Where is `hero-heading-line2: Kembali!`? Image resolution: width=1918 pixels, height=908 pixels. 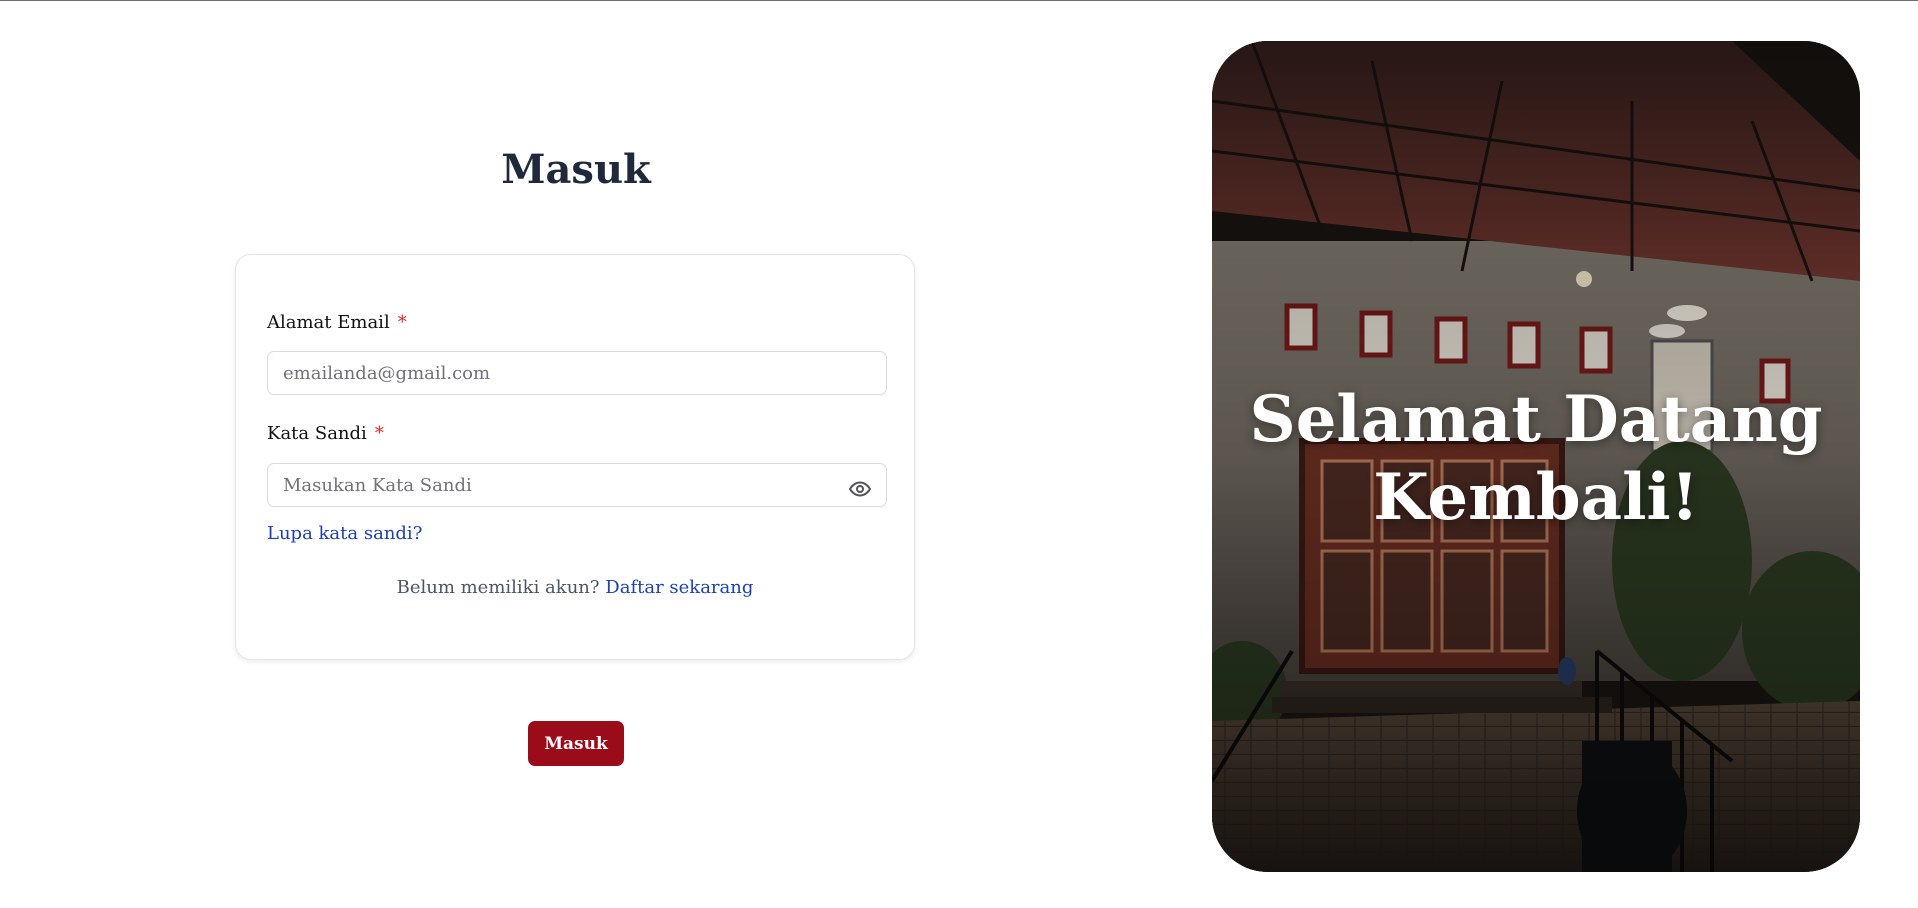 hero-heading-line2: Kembali! is located at coordinates (1536, 497).